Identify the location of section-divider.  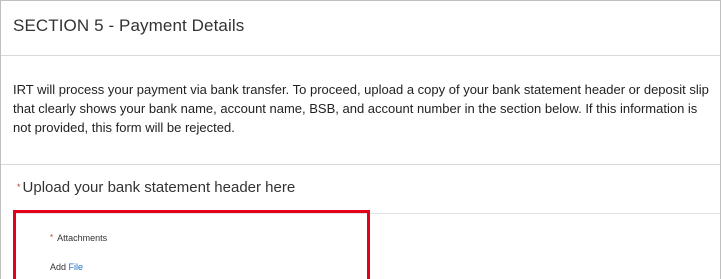
(360, 164).